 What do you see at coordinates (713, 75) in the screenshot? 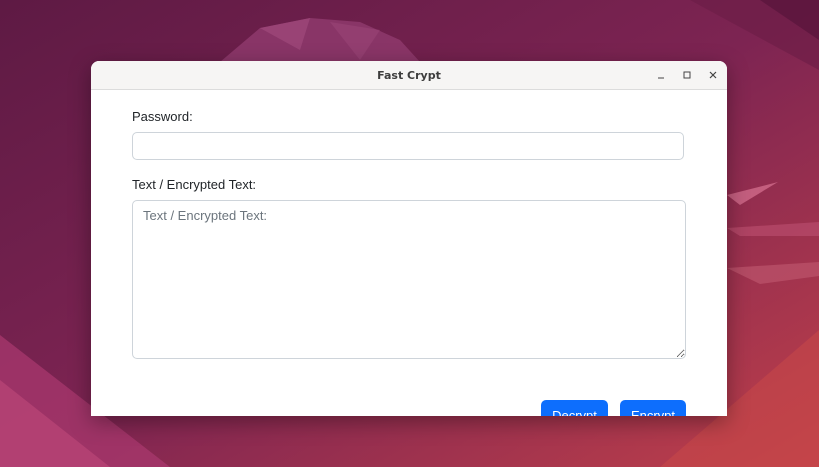
I see `close-icon` at bounding box center [713, 75].